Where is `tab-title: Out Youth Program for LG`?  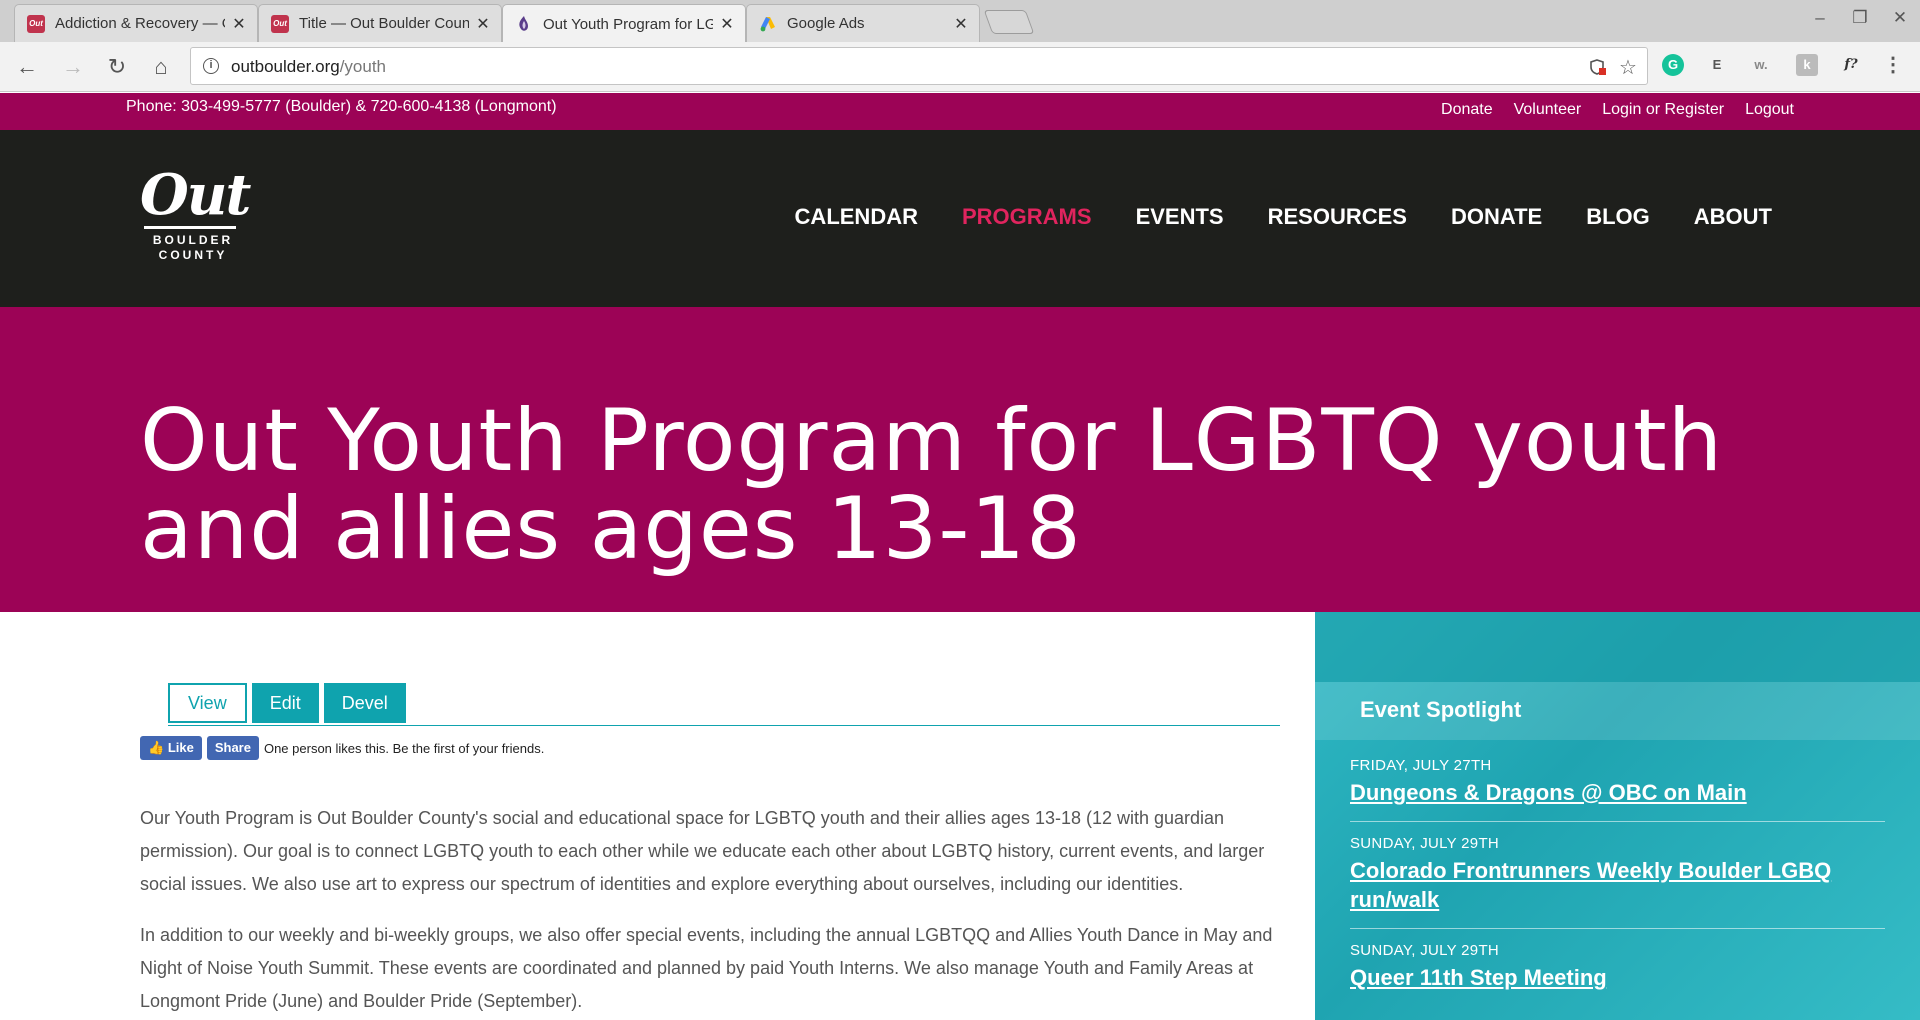
tab-title: Out Youth Program for LG is located at coordinates (628, 24).